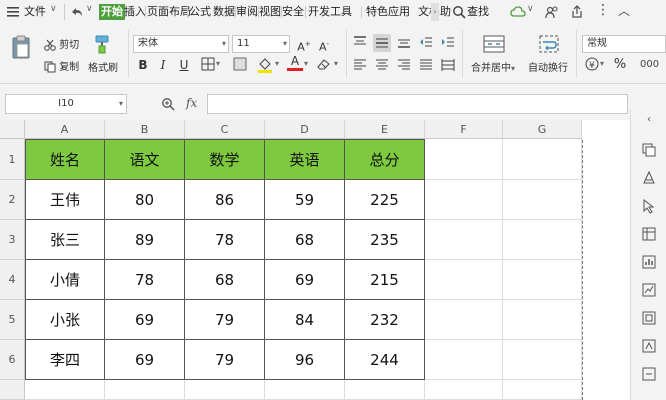  What do you see at coordinates (478, 12) in the screenshot?
I see `search-label: 查找` at bounding box center [478, 12].